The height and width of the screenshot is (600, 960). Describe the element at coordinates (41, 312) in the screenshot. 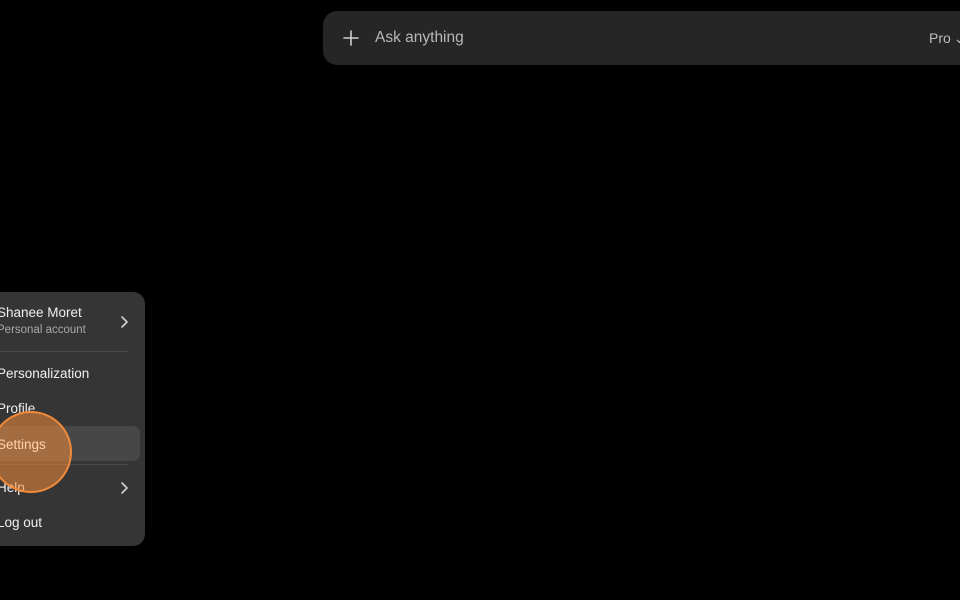

I see `account-name: Shanee Moret` at that location.